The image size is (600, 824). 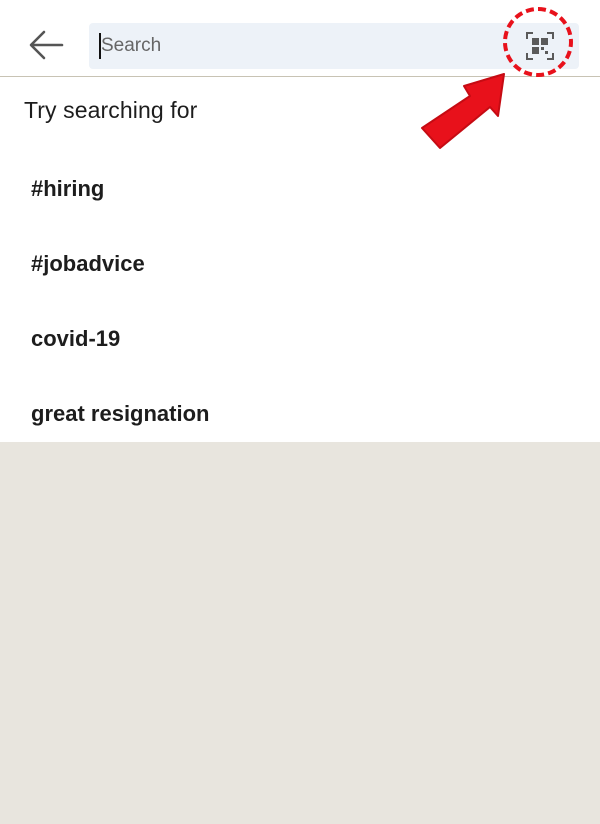 I want to click on suggestions-heading: Try searching for, so click(x=111, y=110).